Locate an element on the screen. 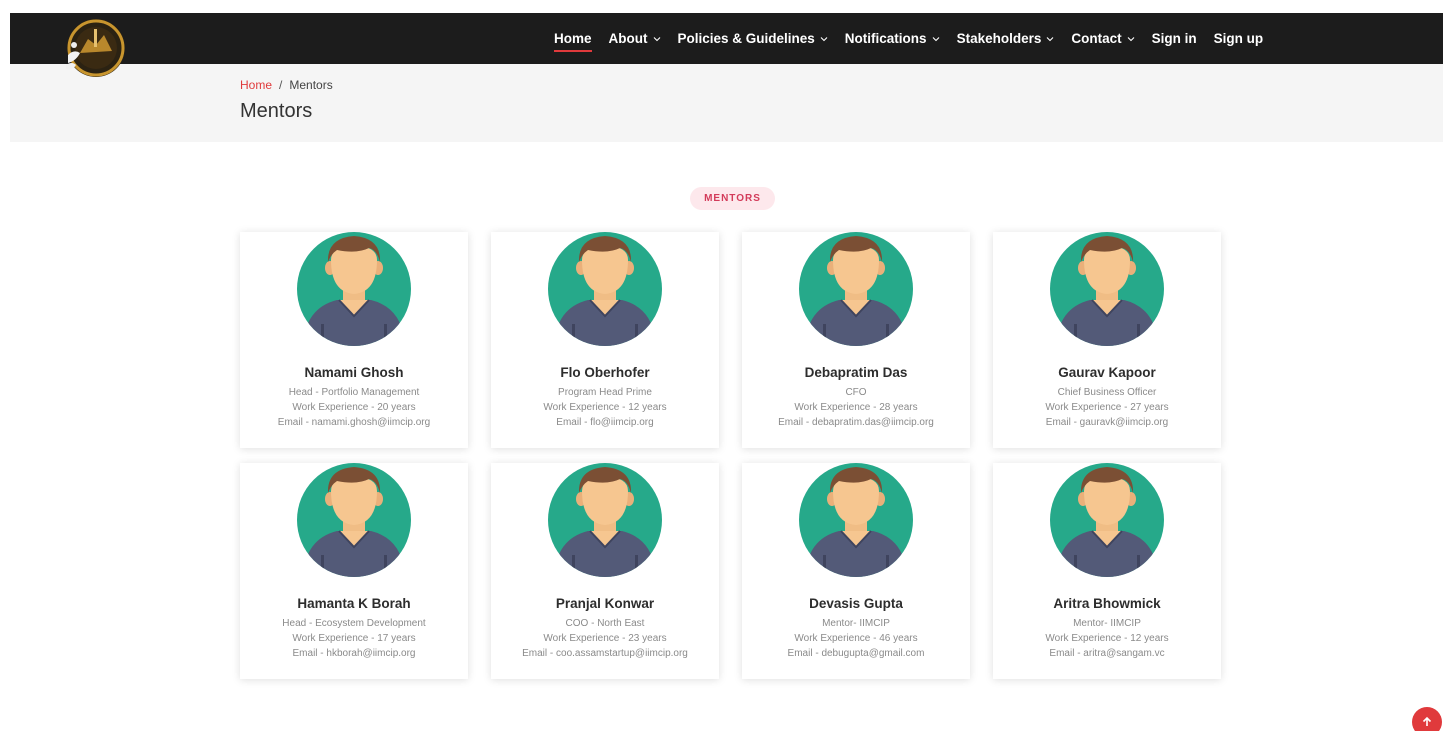  section-badge: MENTORS is located at coordinates (732, 198).